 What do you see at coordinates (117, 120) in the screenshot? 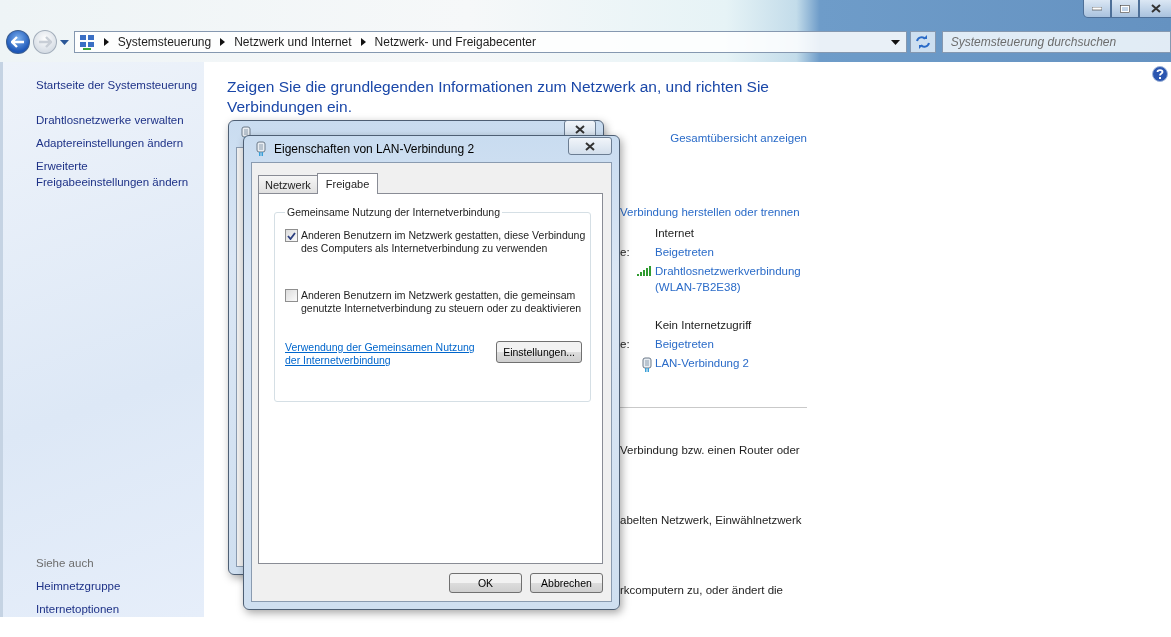
I see `sidebar-link: Drahtlosnetzwerke verwalten` at bounding box center [117, 120].